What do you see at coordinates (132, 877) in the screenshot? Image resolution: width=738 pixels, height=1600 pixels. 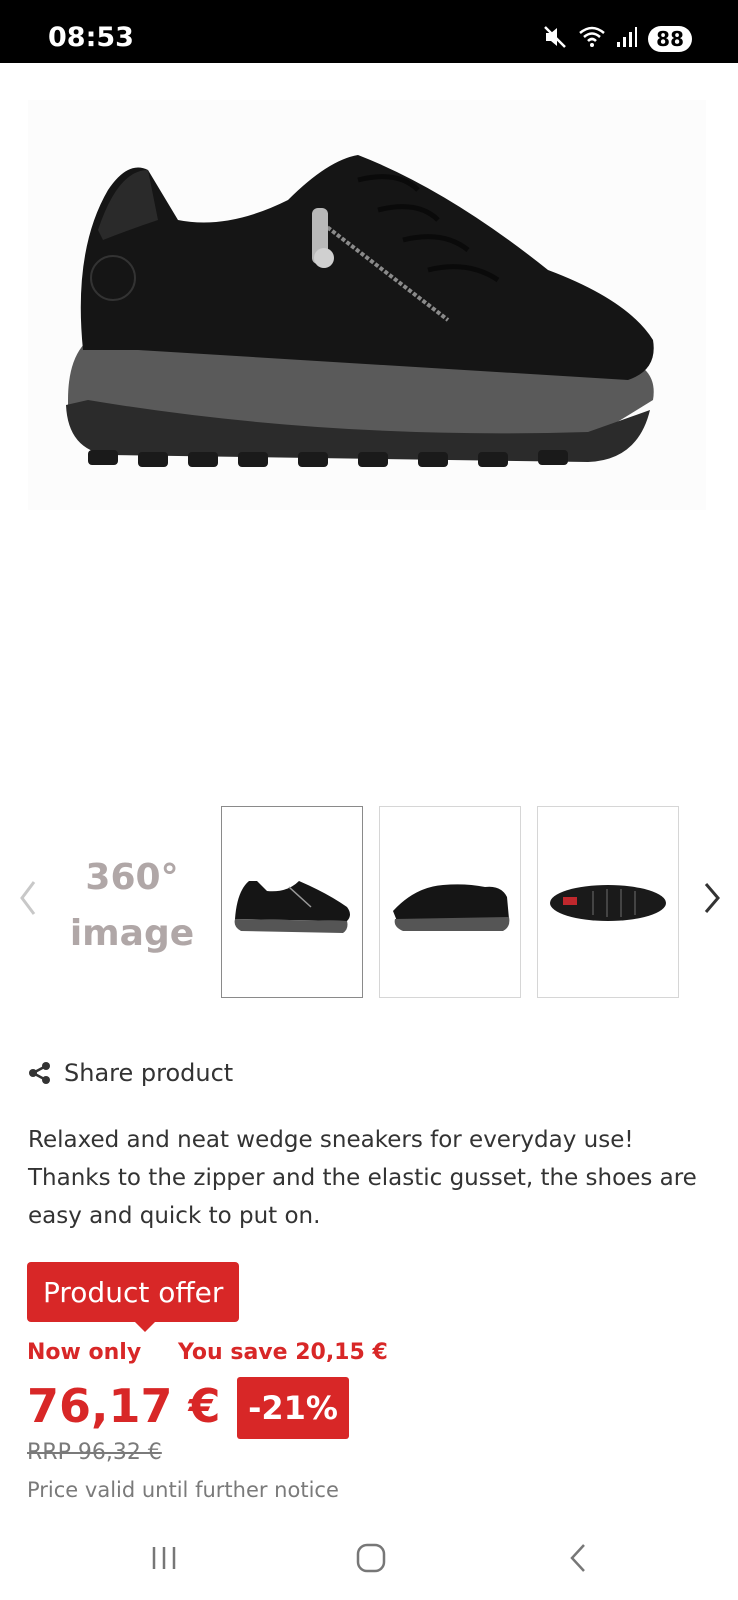 I see `label-360-line1: 360°` at bounding box center [132, 877].